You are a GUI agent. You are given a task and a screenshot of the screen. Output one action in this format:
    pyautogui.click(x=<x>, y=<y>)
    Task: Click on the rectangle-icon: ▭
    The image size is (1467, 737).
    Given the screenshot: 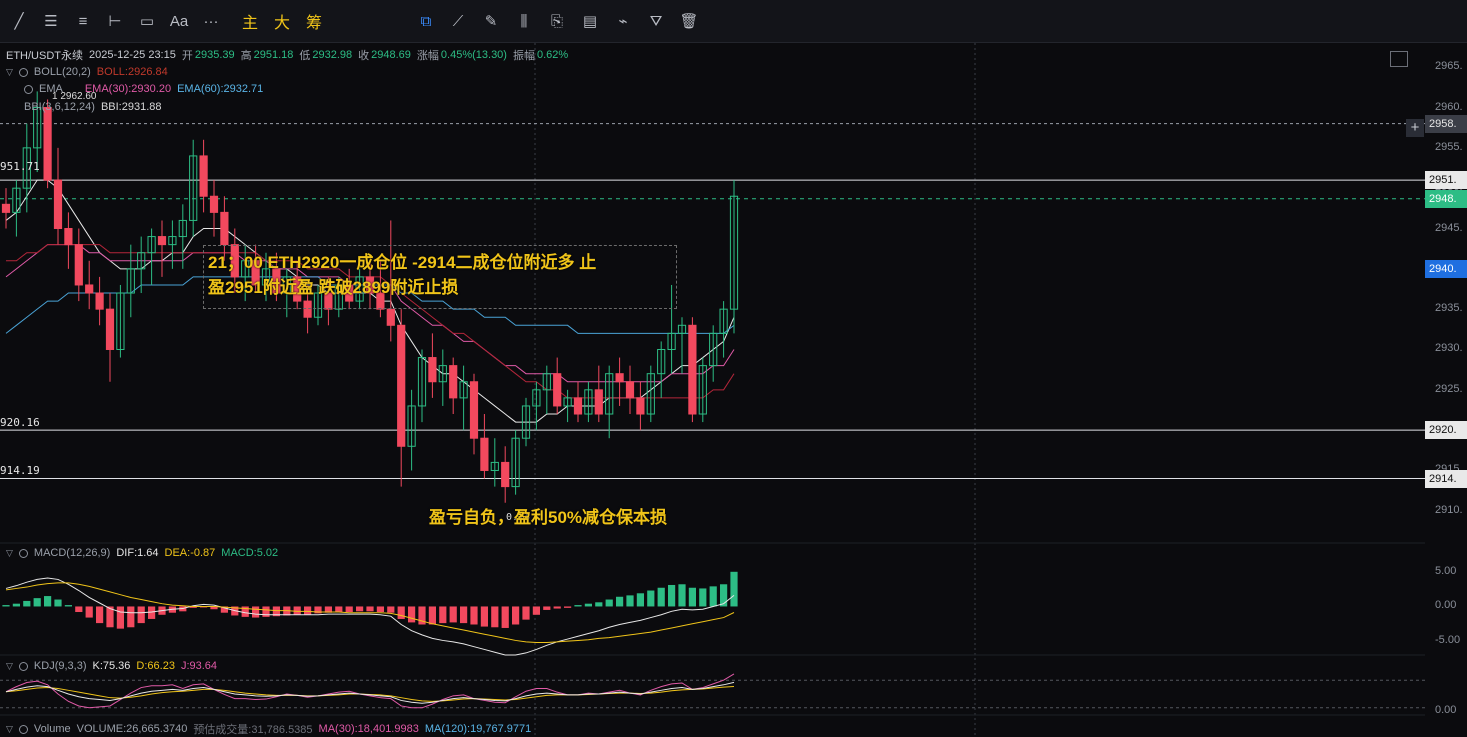 What is the action you would take?
    pyautogui.click(x=147, y=21)
    